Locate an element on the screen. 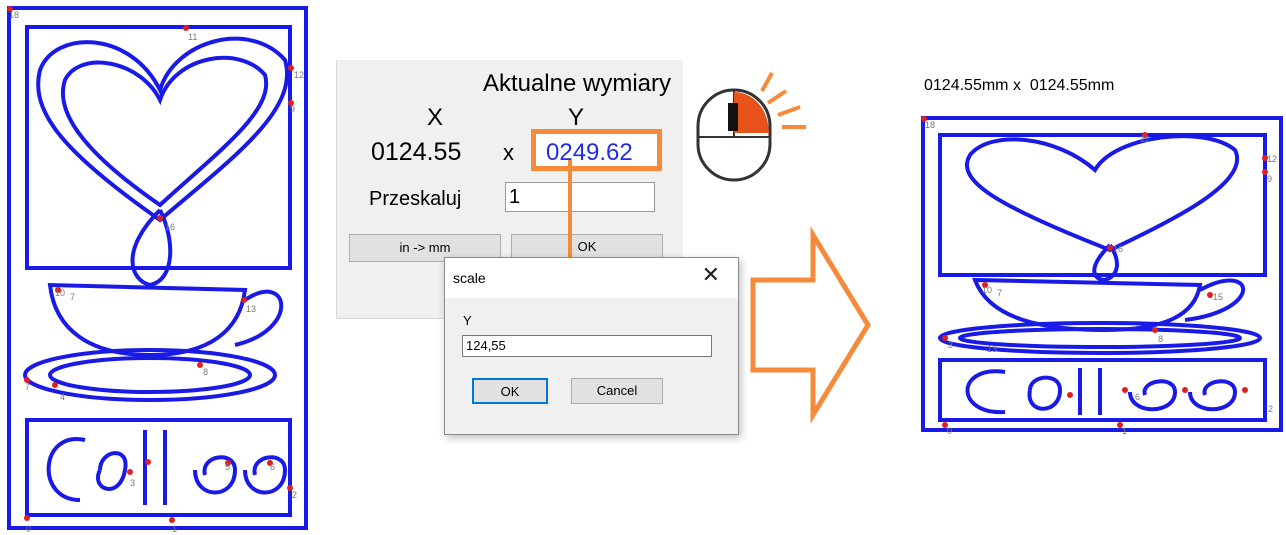 The width and height of the screenshot is (1286, 535). x-dimension-value: 0124.55 is located at coordinates (416, 152).